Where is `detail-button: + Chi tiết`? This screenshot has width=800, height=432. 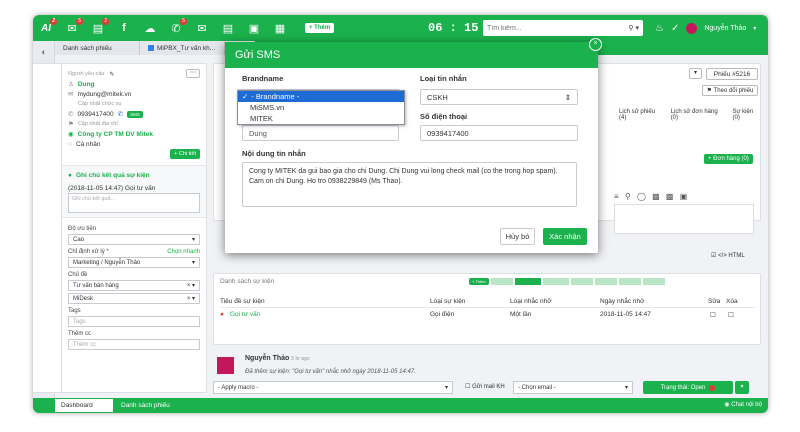
detail-button: + Chi tiết is located at coordinates (185, 154).